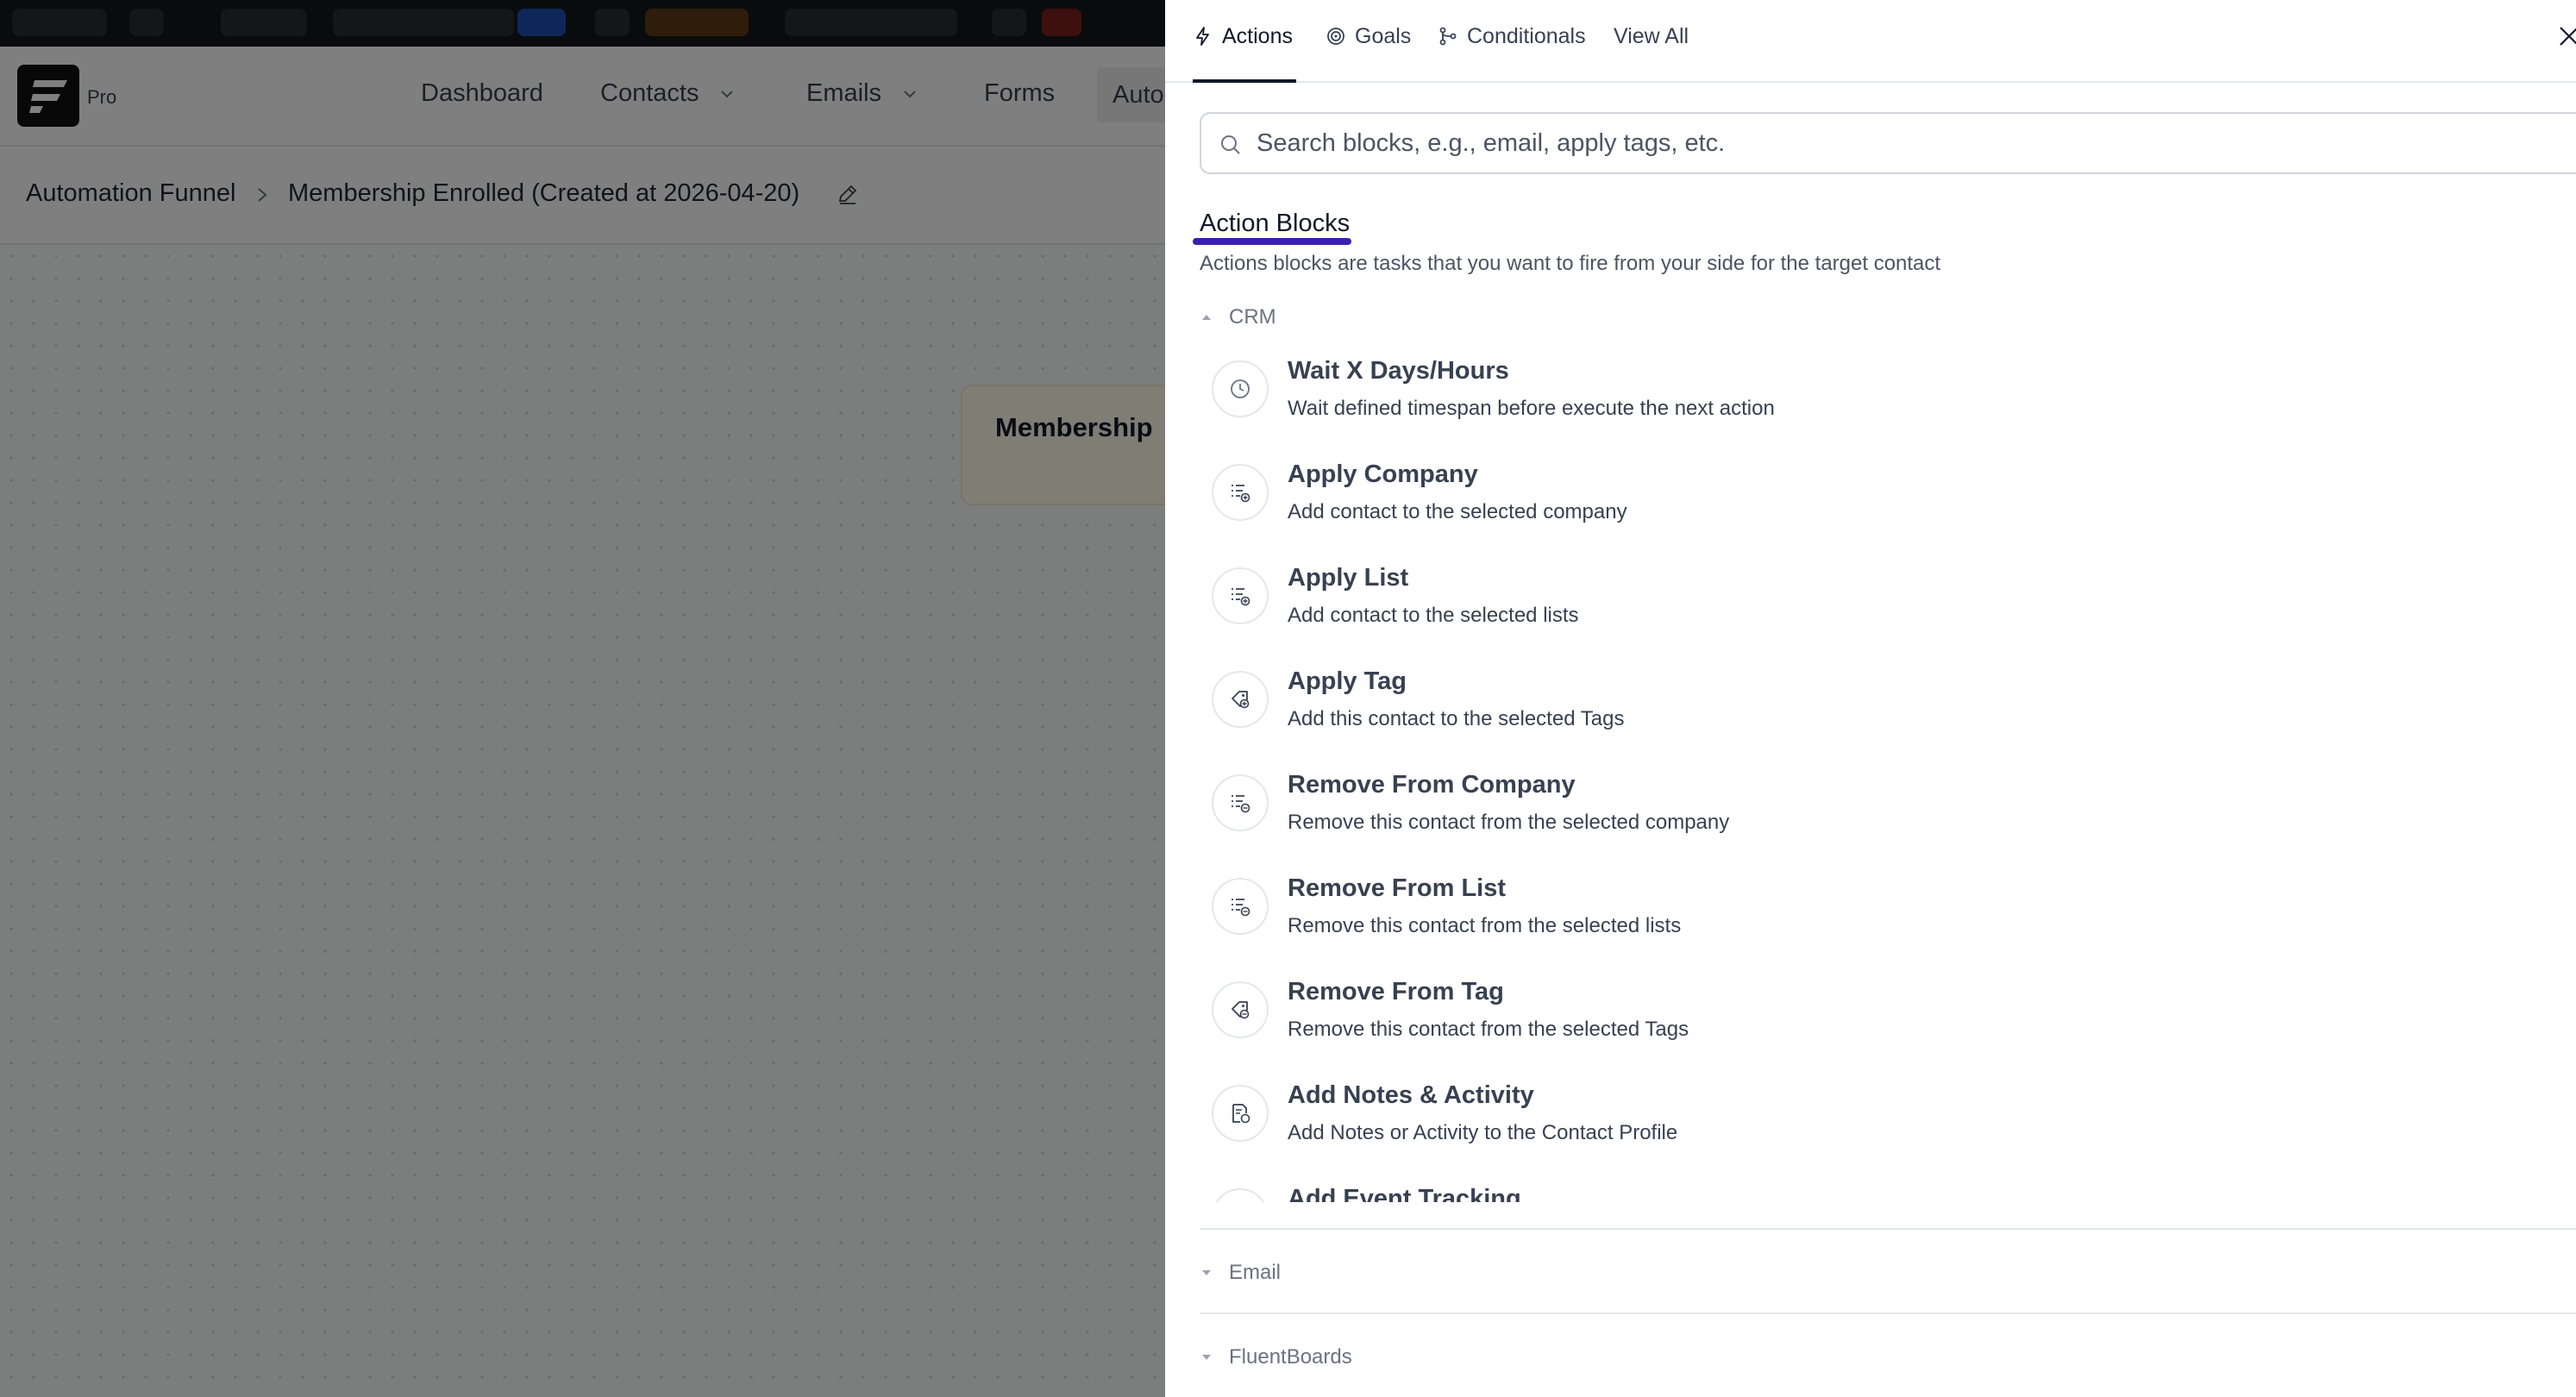 This screenshot has height=1397, width=2576. What do you see at coordinates (1651, 36) in the screenshot?
I see `tab-label: View All` at bounding box center [1651, 36].